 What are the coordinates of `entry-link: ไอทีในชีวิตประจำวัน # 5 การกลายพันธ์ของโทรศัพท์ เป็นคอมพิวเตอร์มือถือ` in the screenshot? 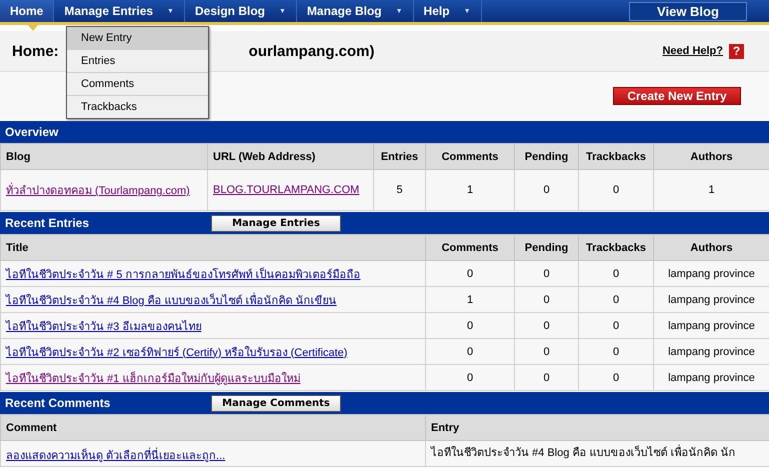 It's located at (183, 273).